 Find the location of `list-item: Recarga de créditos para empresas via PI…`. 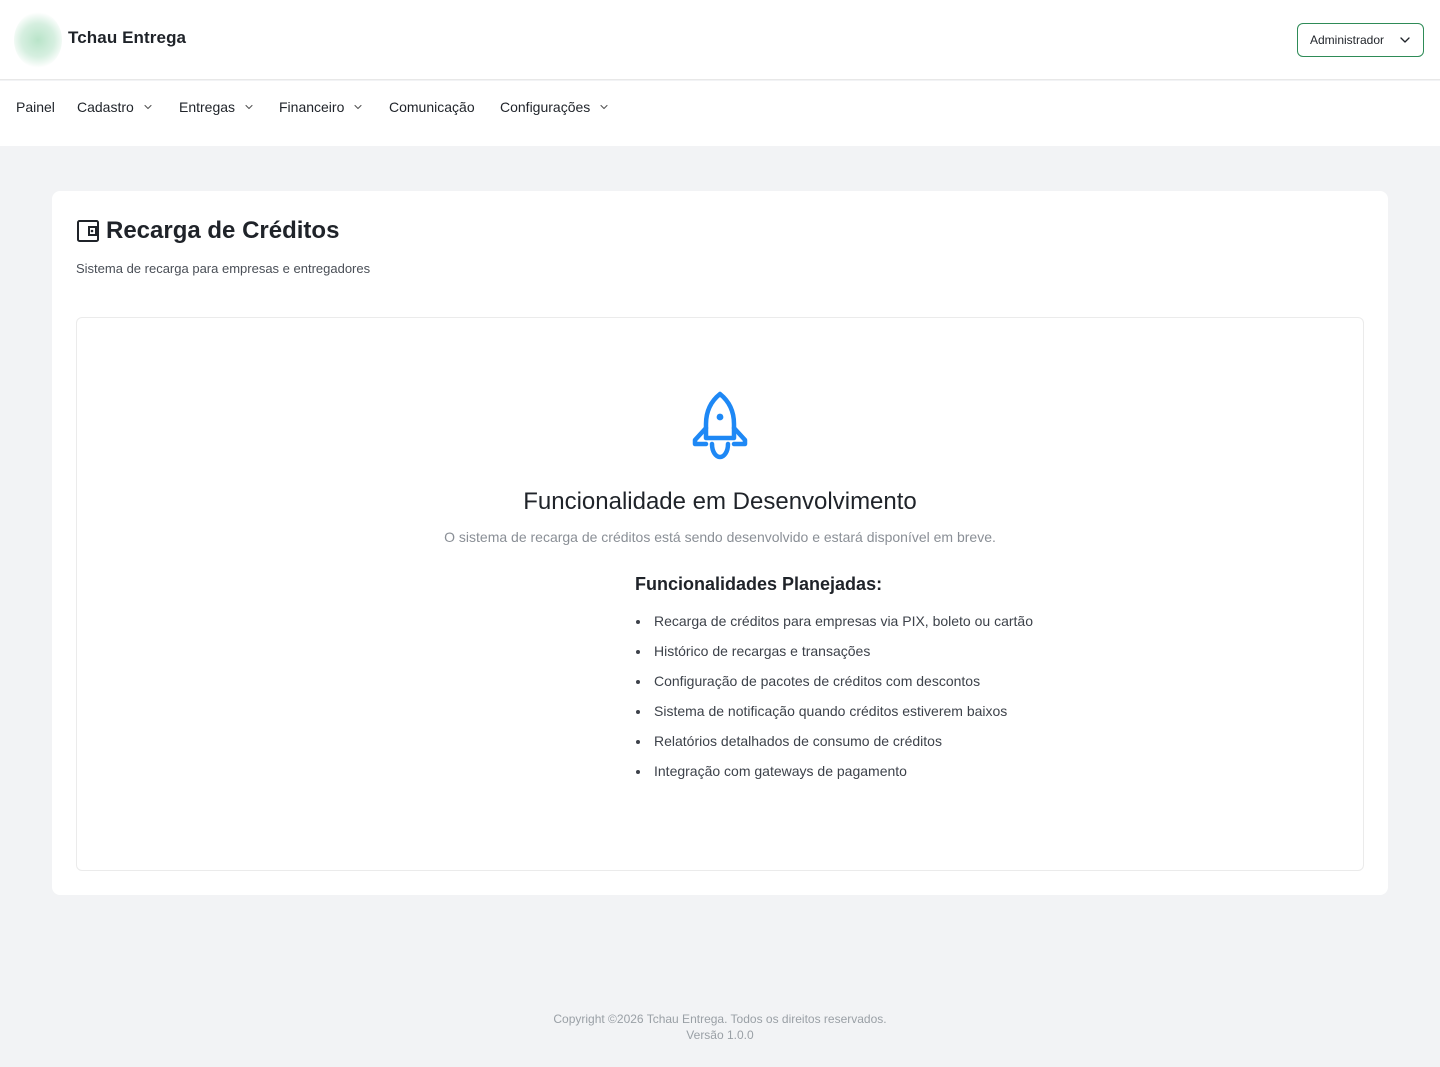

list-item: Recarga de créditos para empresas via PI… is located at coordinates (875, 626).